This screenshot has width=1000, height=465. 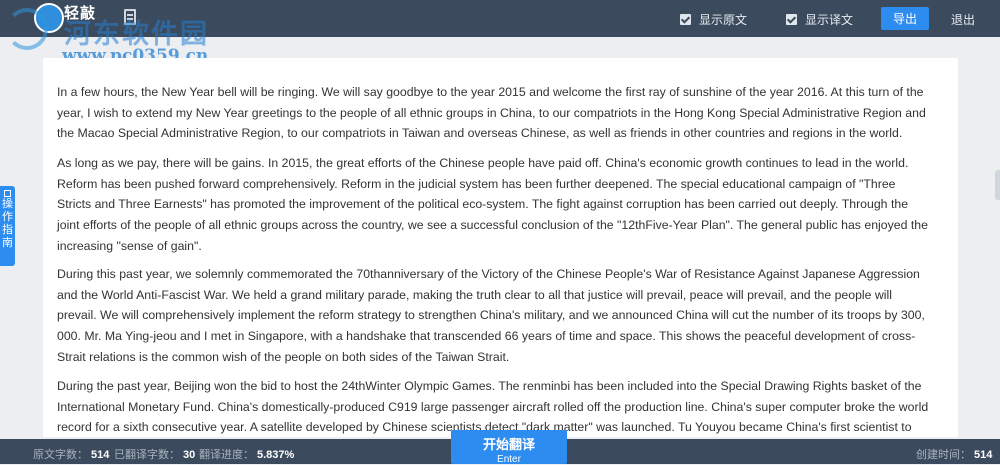 I want to click on exit-button: 退出, so click(x=963, y=19).